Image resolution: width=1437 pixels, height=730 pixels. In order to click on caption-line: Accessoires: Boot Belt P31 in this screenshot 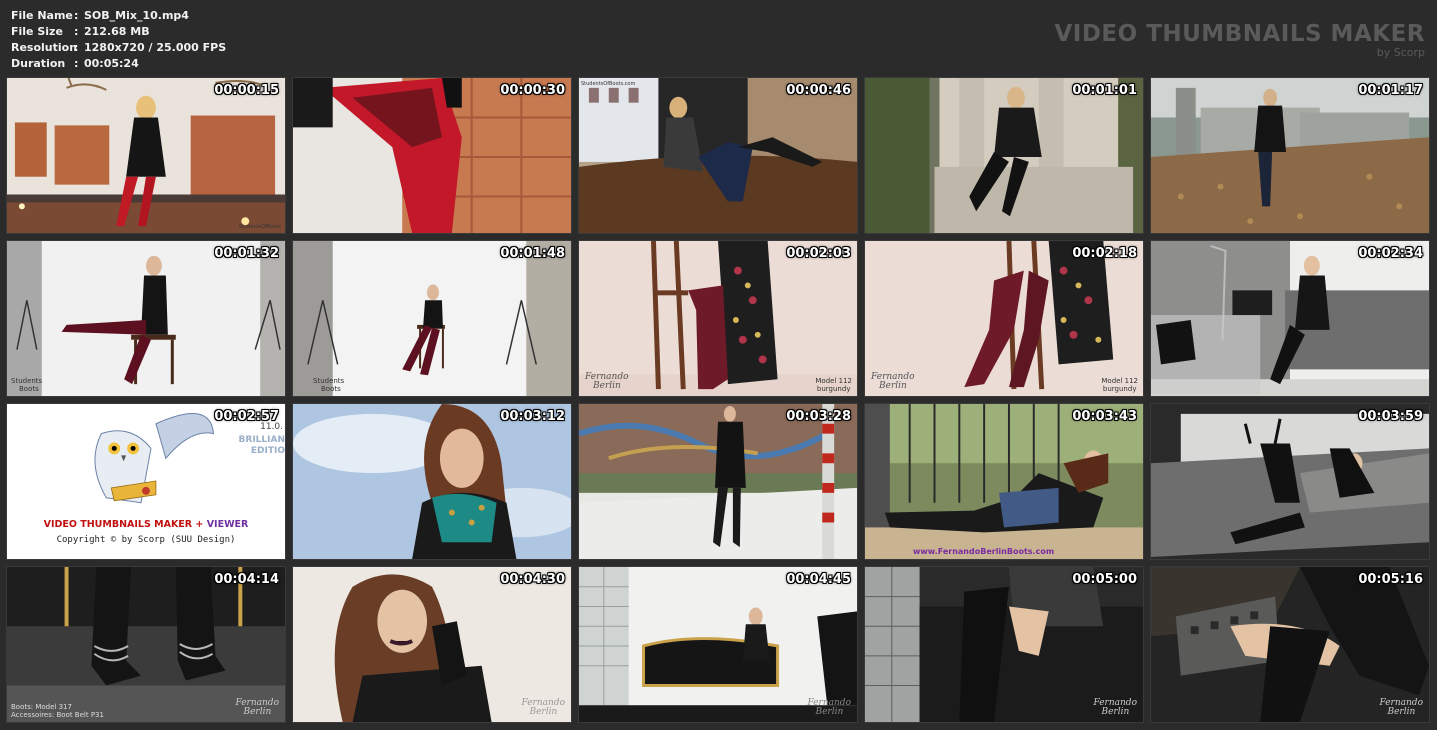, I will do `click(57, 715)`.